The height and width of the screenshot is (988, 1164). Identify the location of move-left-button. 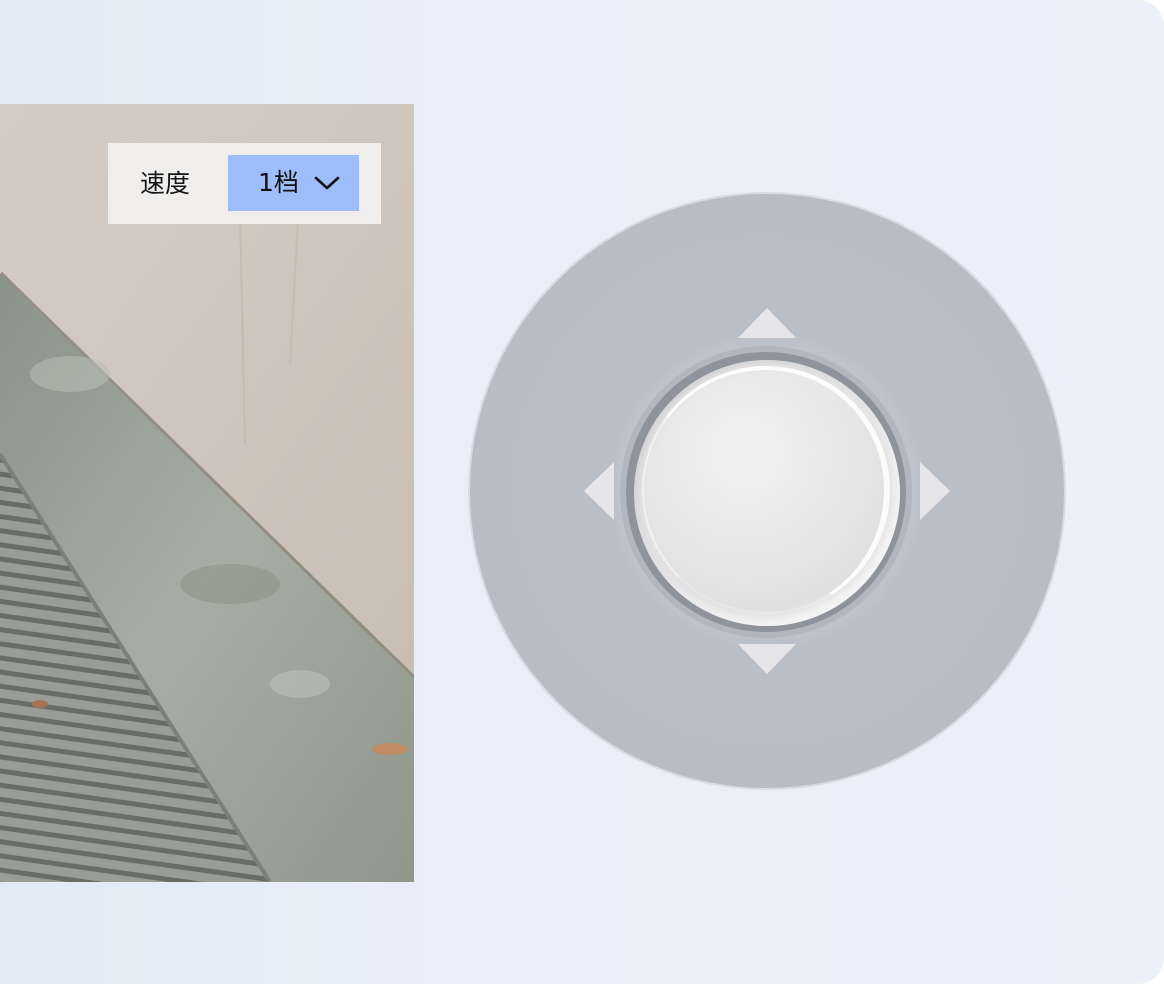
(599, 491).